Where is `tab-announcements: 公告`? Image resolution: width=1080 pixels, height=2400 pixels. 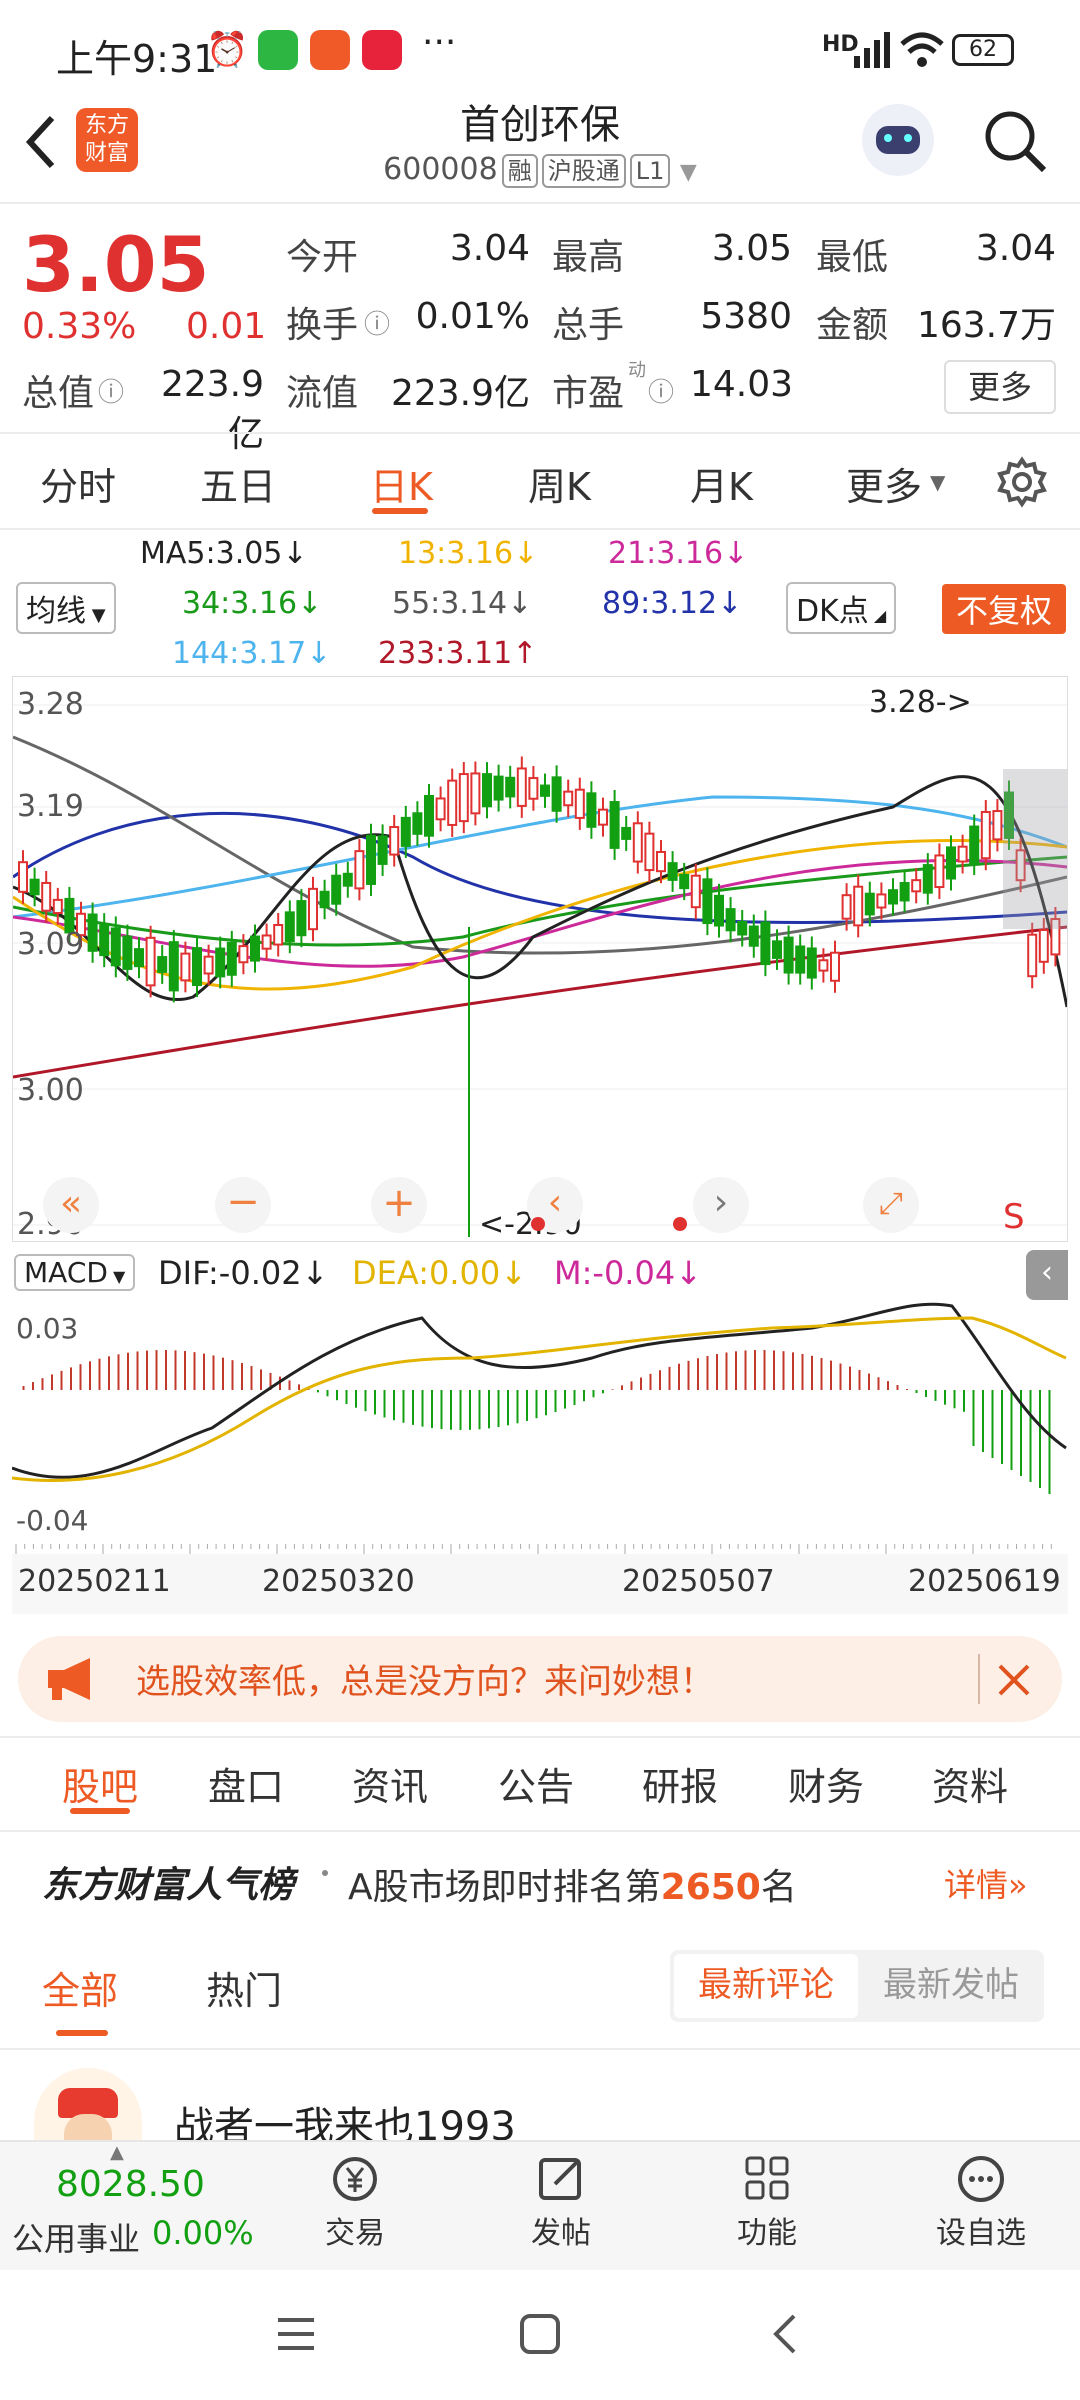 tab-announcements: 公告 is located at coordinates (536, 1783).